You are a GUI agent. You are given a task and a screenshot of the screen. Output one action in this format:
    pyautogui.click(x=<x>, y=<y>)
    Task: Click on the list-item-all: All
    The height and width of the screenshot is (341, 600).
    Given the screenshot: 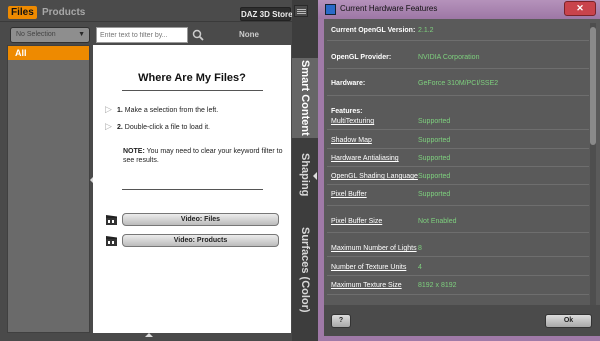 What is the action you would take?
    pyautogui.click(x=48, y=53)
    